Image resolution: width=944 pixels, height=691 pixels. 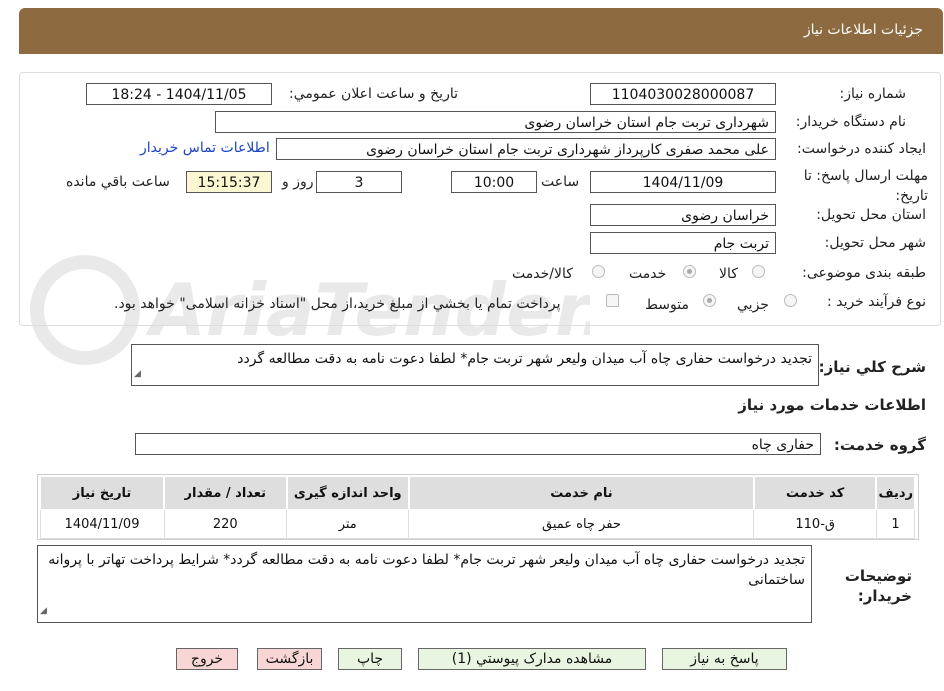 What do you see at coordinates (102, 524) in the screenshot?
I see `row-date: 1404/11/09` at bounding box center [102, 524].